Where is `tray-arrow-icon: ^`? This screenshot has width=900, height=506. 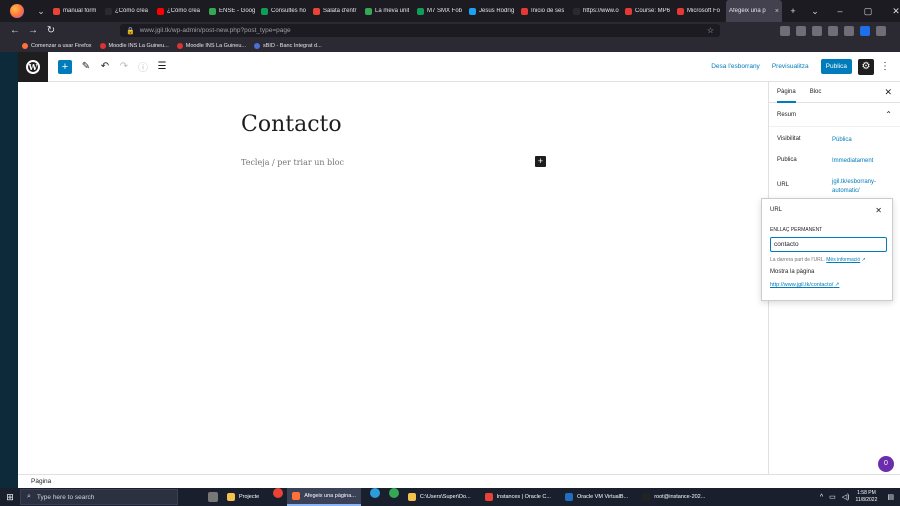 tray-arrow-icon: ^ is located at coordinates (821, 497).